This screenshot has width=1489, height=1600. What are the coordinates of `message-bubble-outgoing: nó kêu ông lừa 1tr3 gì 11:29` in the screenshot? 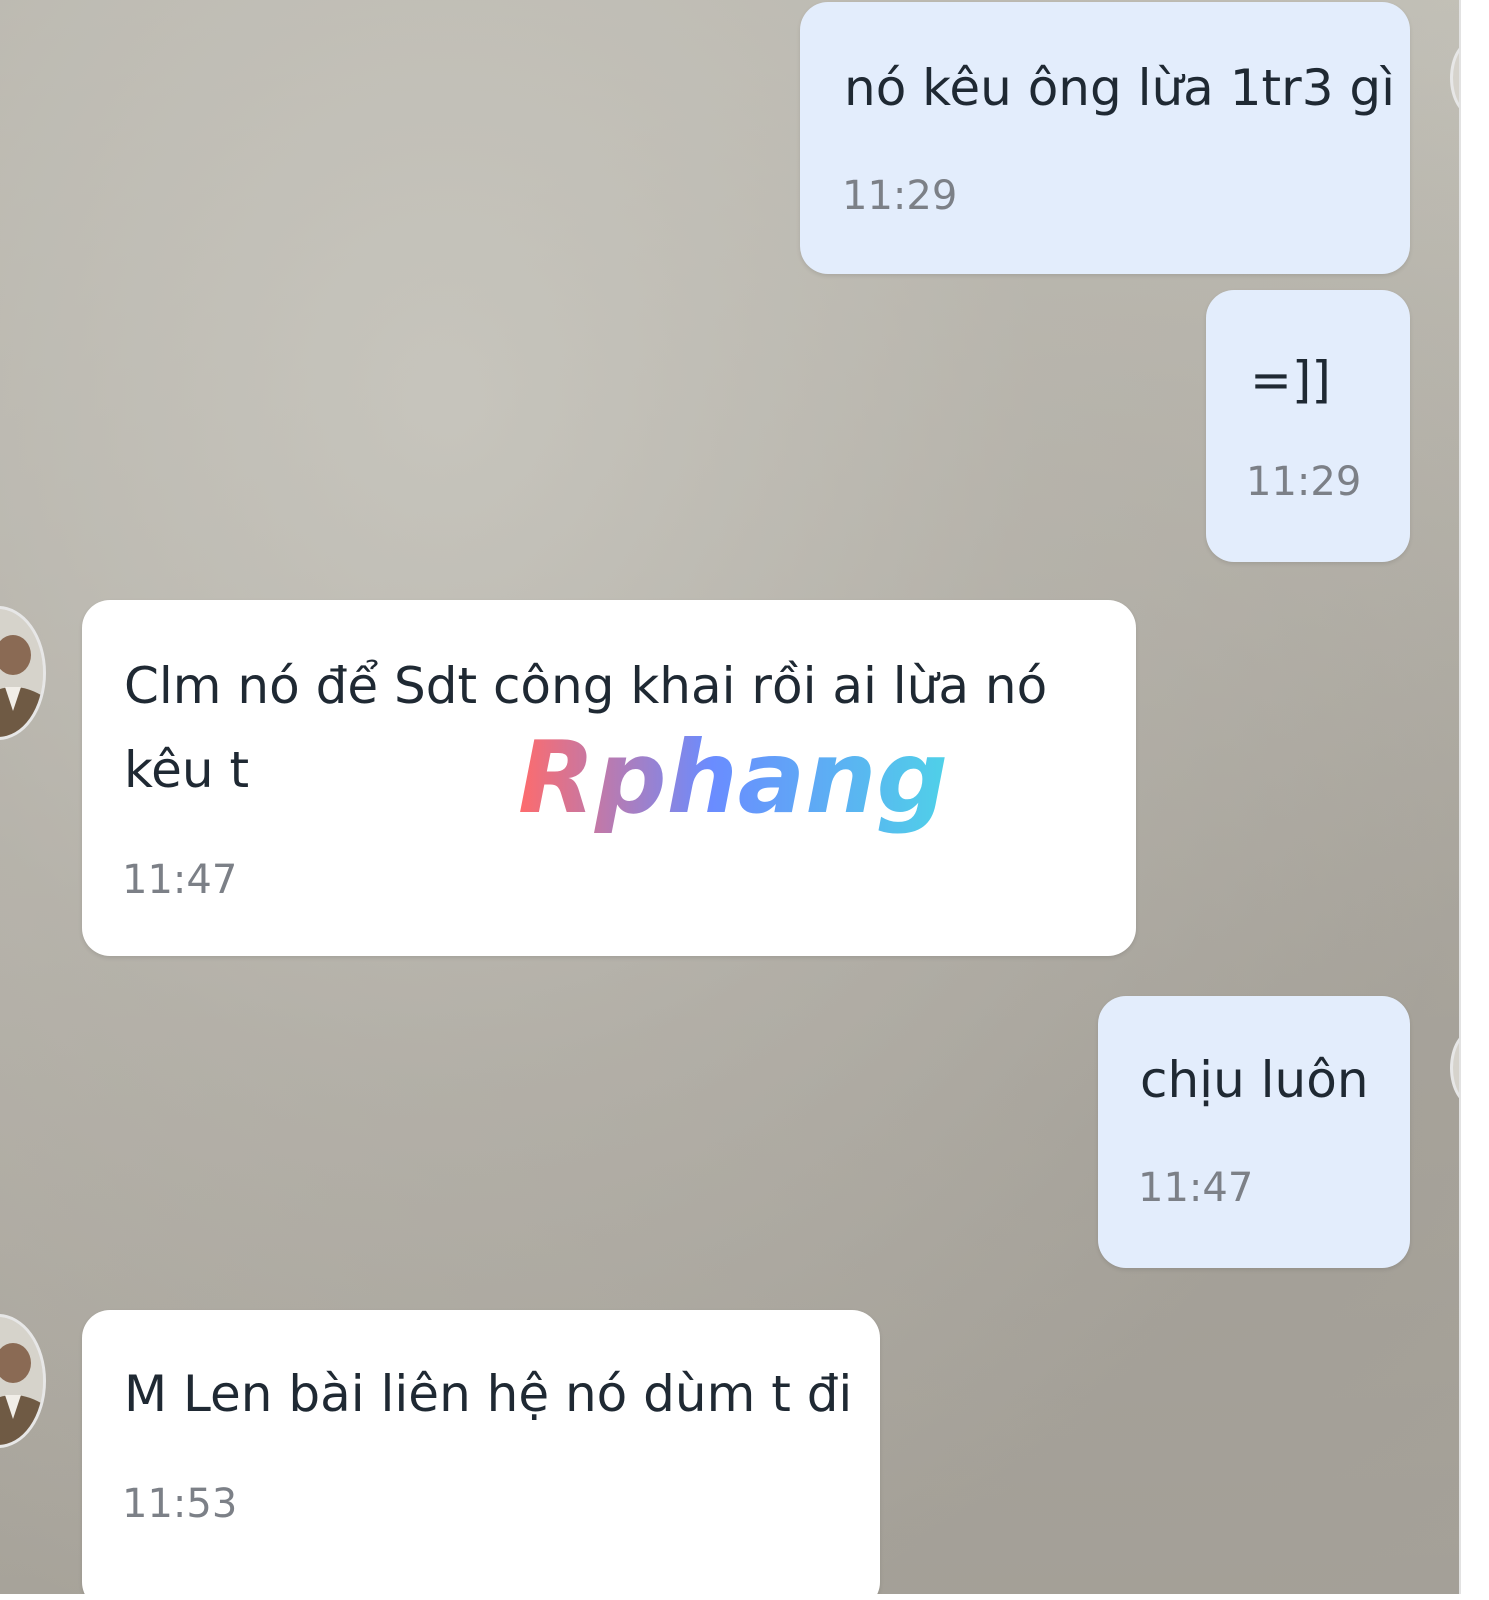 It's located at (1105, 138).